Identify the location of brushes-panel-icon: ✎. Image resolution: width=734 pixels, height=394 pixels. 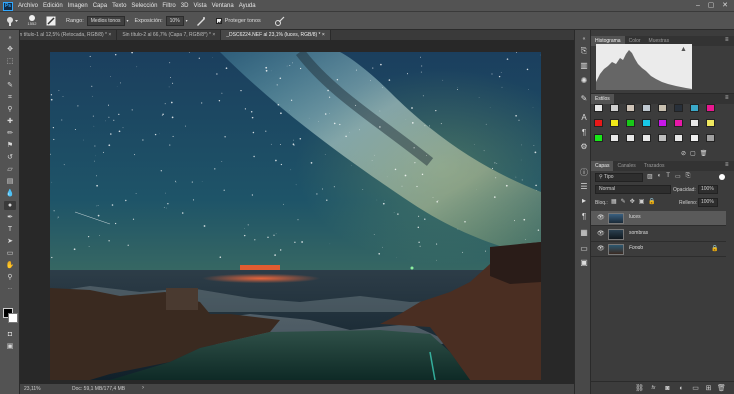
(584, 99).